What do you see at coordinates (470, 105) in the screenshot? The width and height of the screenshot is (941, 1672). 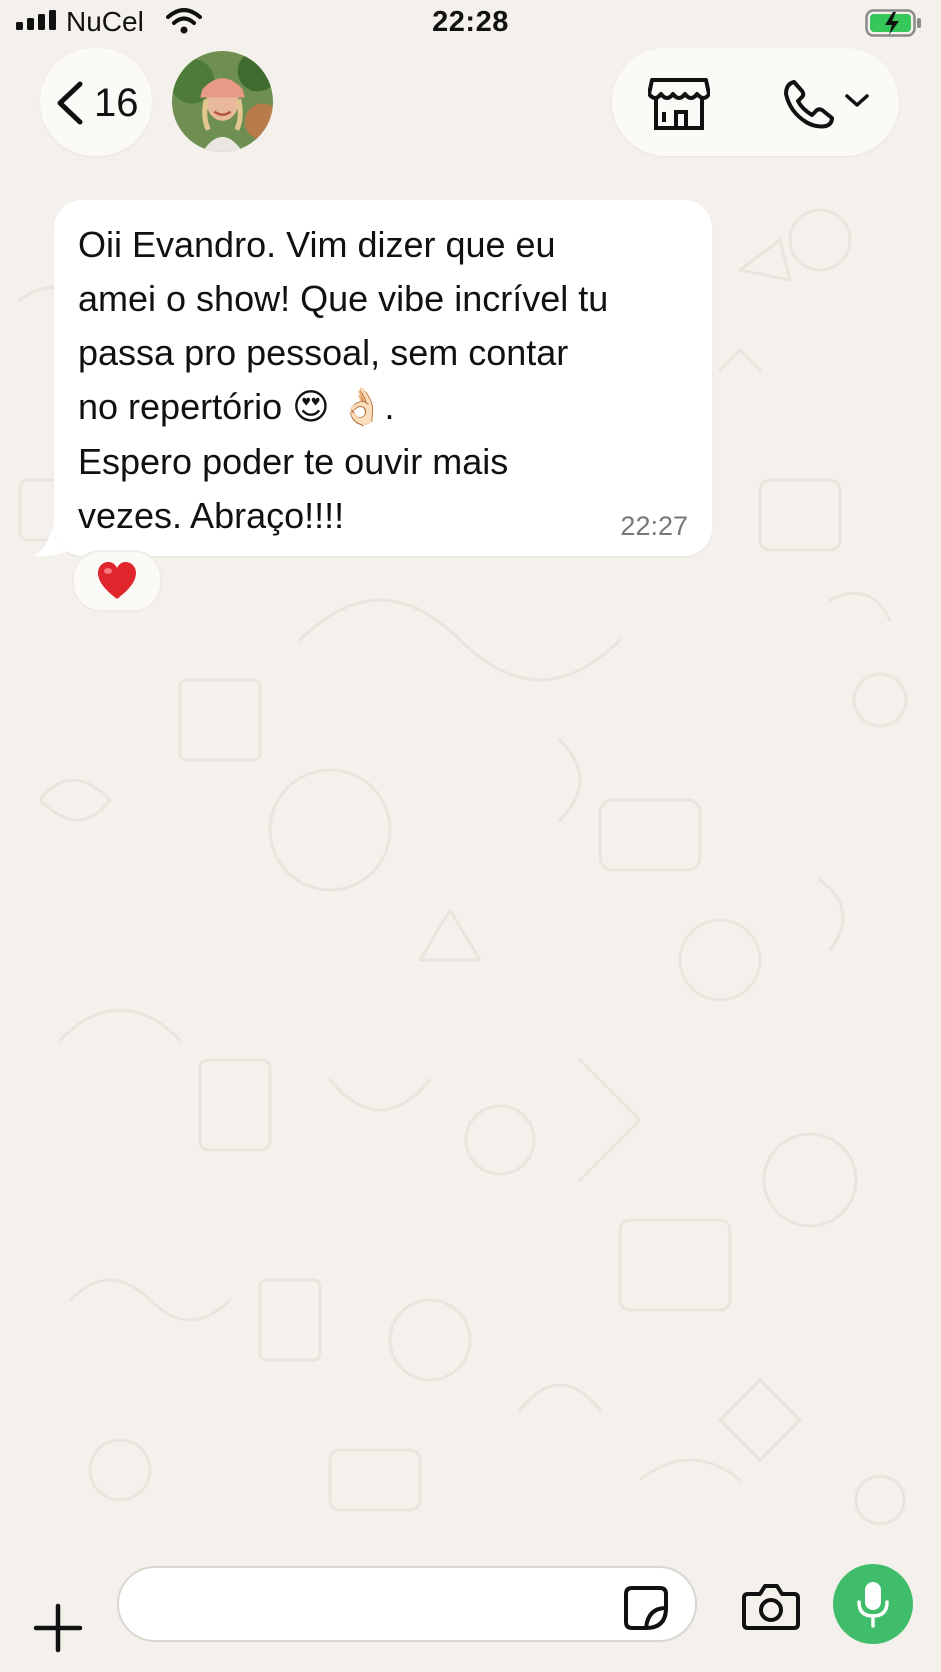 I see `chat-header: 16` at bounding box center [470, 105].